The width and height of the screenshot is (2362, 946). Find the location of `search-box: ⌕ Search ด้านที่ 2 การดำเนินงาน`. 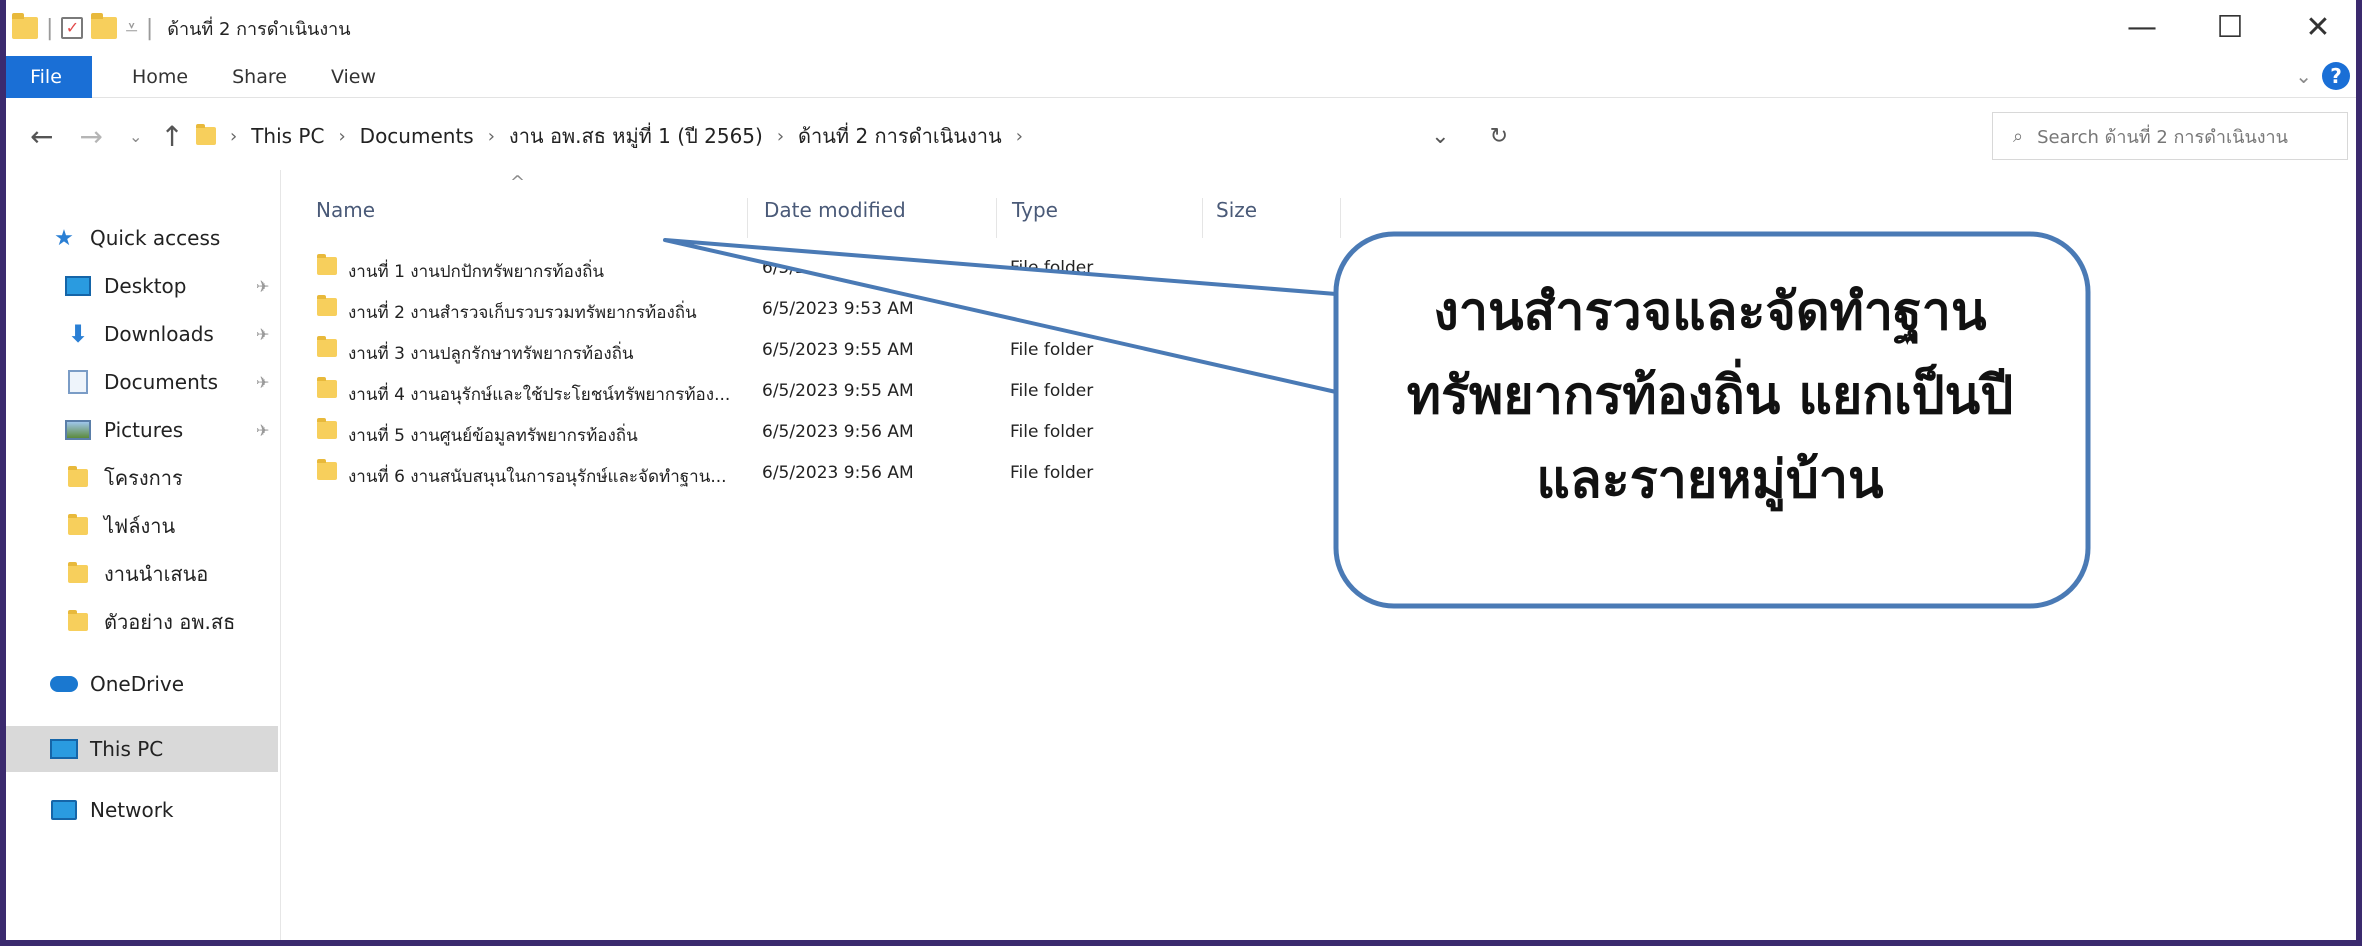

search-box: ⌕ Search ด้านที่ 2 การดำเนินงาน is located at coordinates (2170, 136).